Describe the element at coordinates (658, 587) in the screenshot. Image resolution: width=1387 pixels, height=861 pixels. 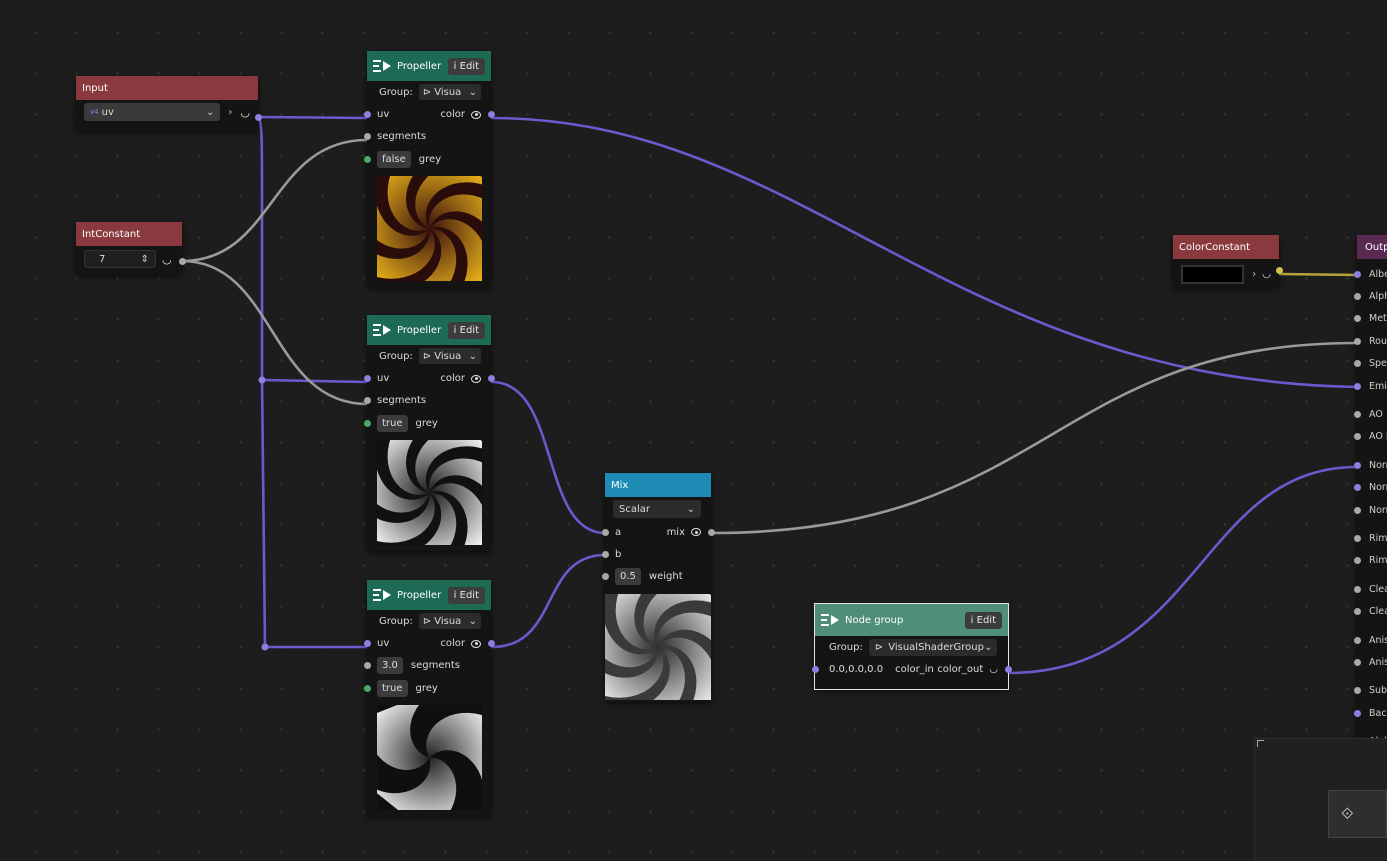
I see `mix-node: Mix Scalar ⌄ a mix b 0.5 weight` at that location.